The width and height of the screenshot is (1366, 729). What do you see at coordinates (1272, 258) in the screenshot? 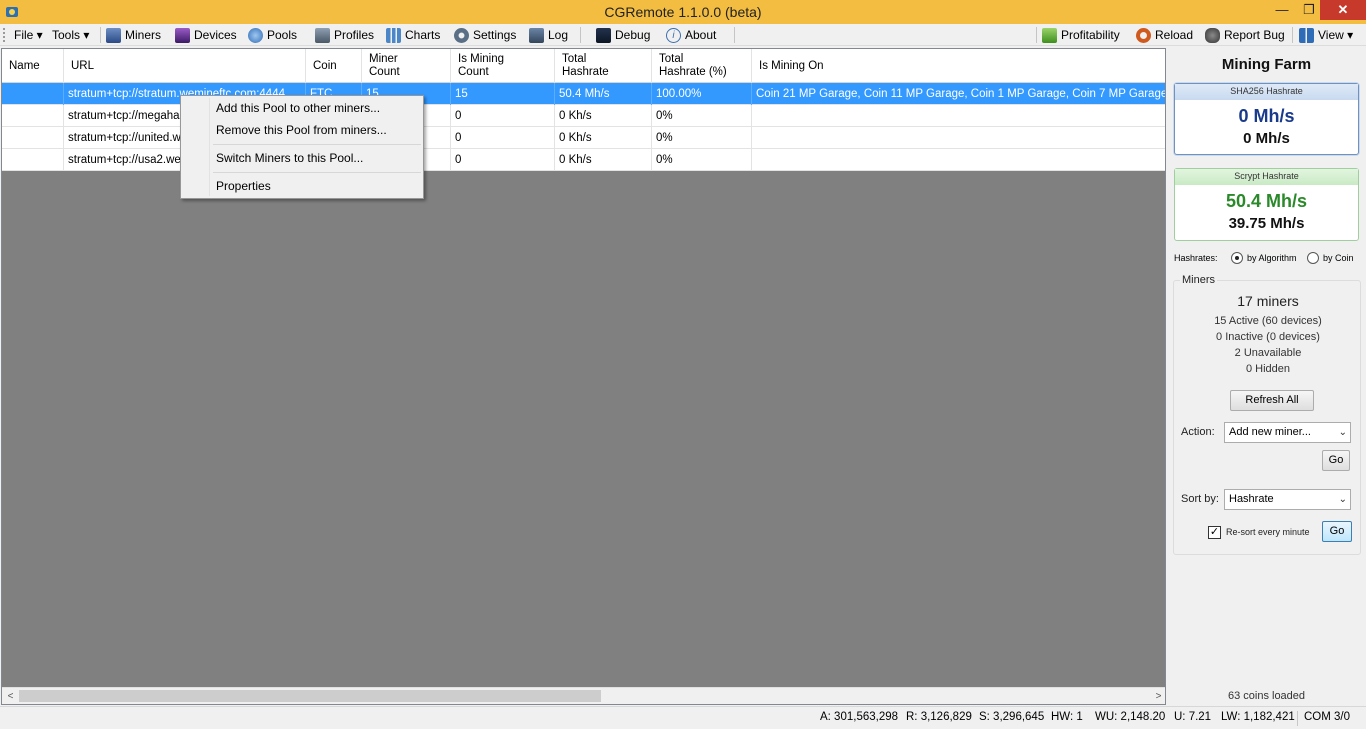
I see `by-algorithm-label: by Algorithm` at bounding box center [1272, 258].